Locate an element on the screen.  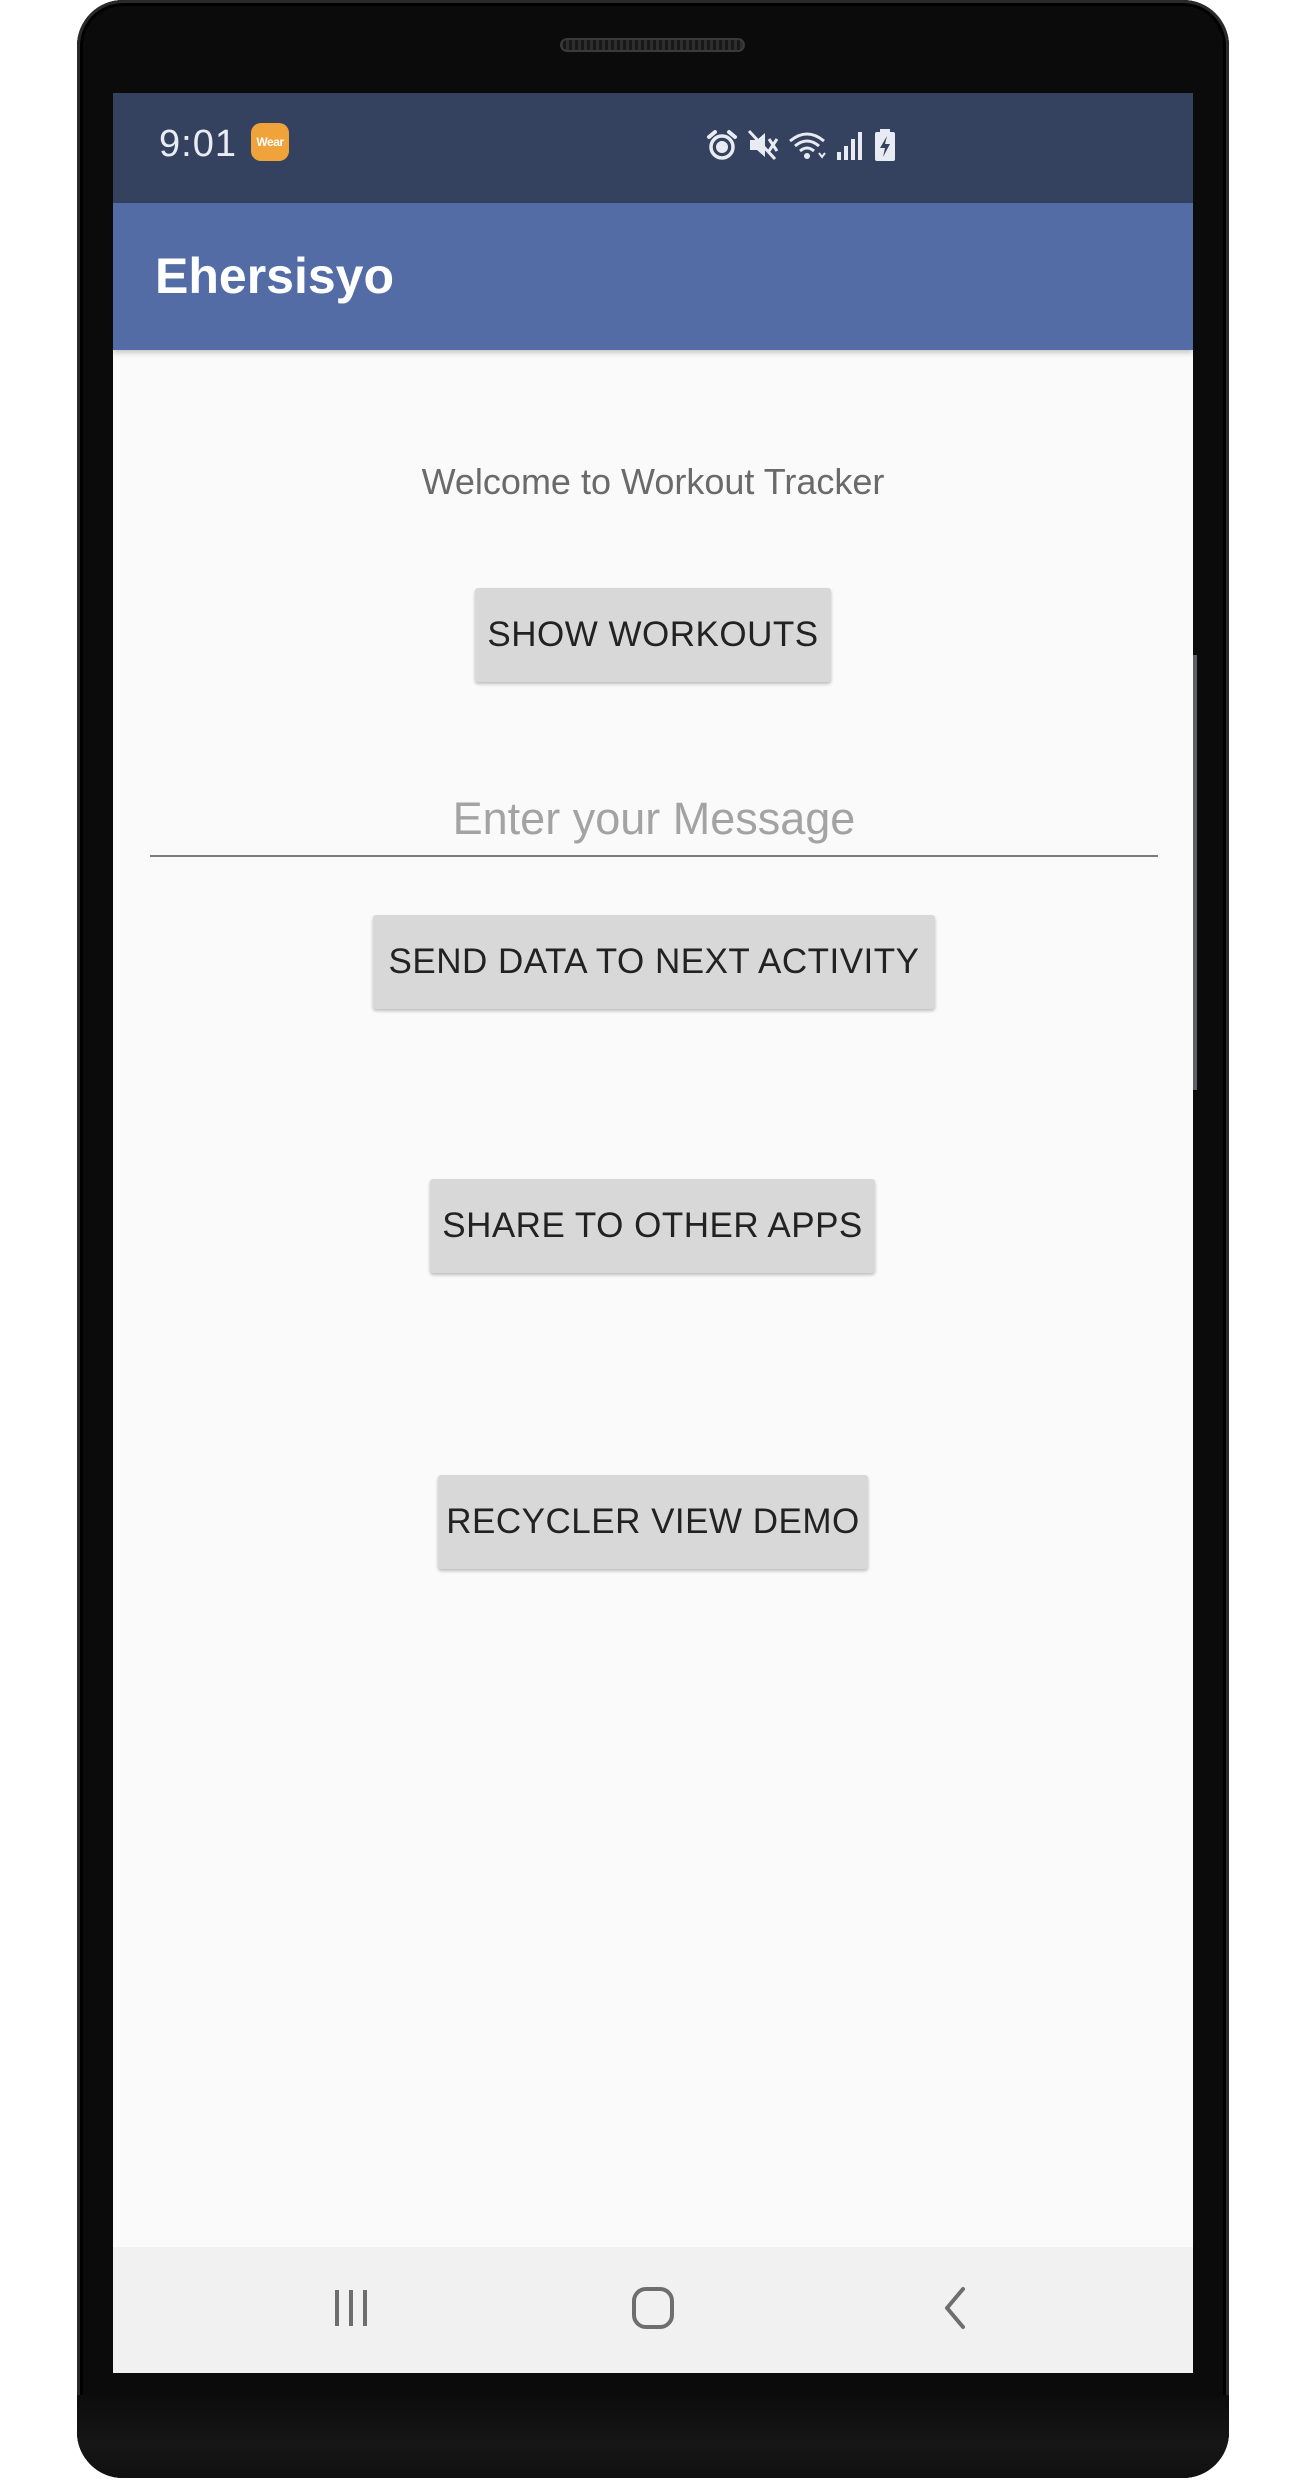
message-input is located at coordinates (654, 820).